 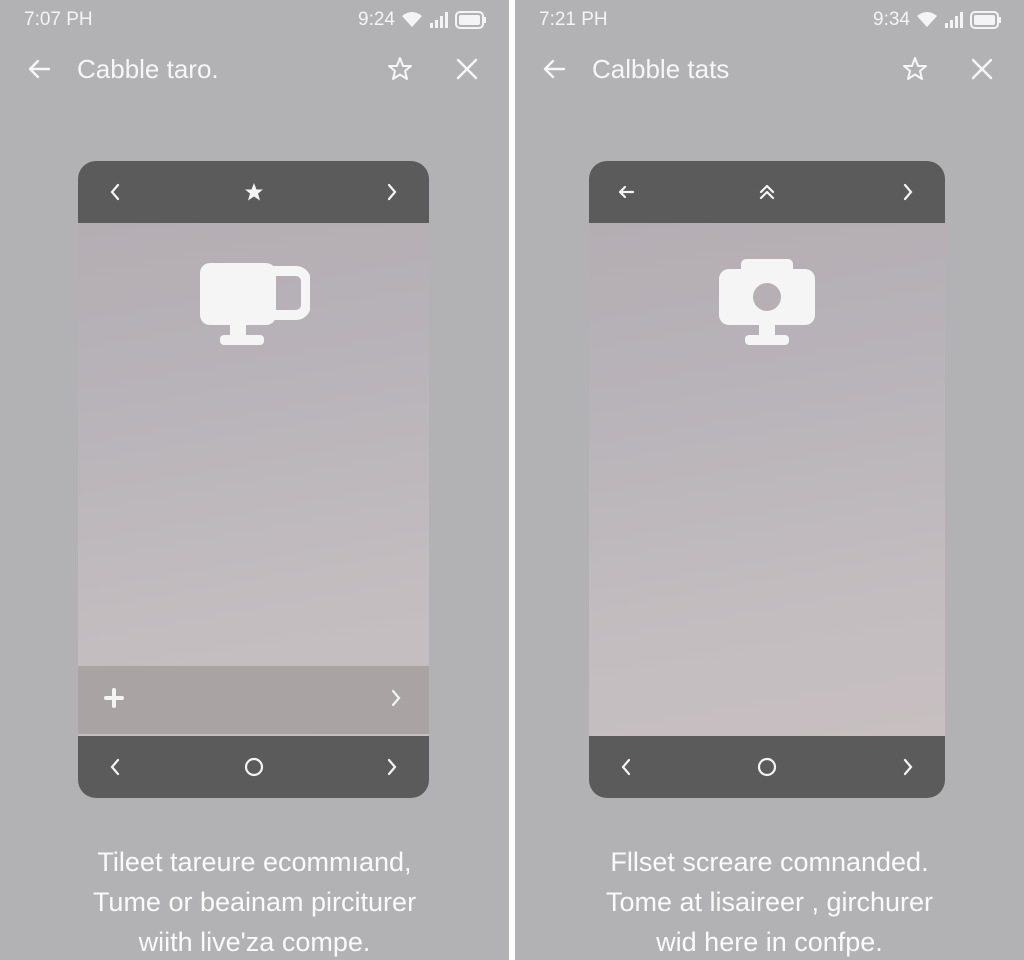 I want to click on status-bar: 7:07 PH 9:24, so click(x=254, y=19).